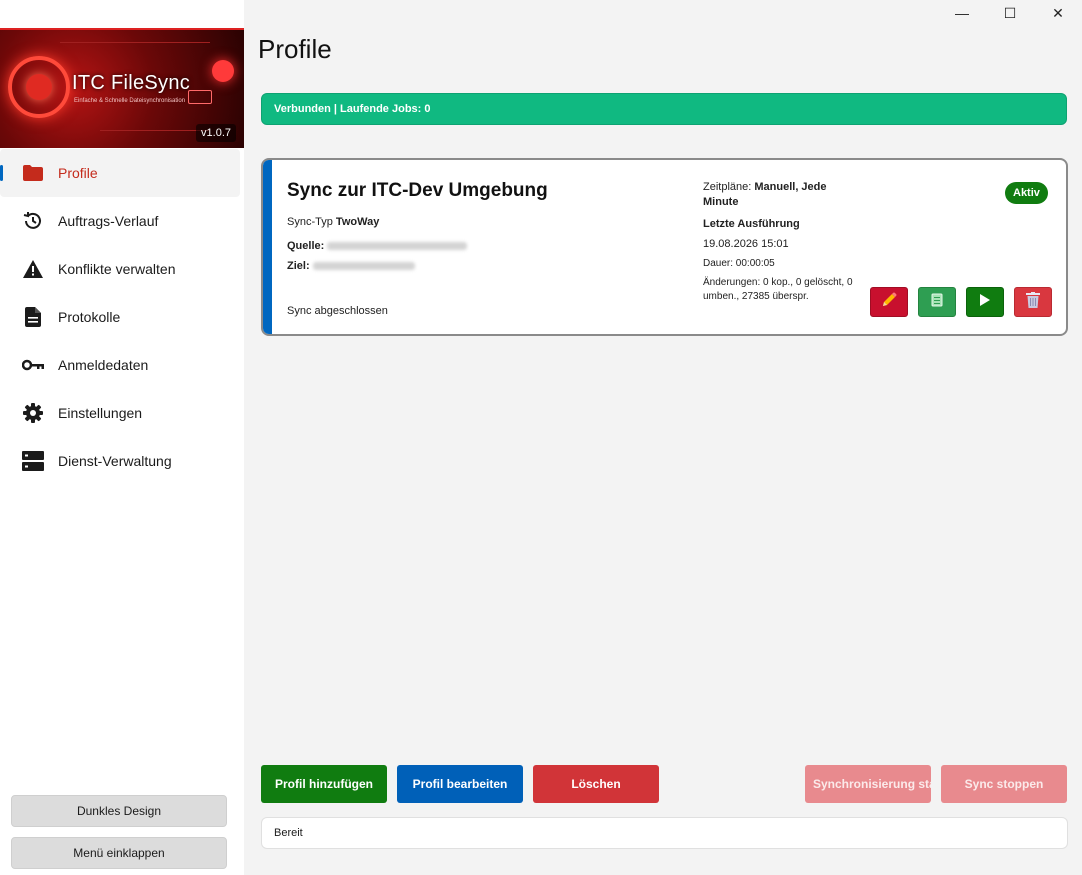 This screenshot has height=875, width=1082. I want to click on duration: Dauer: 00:00:05, so click(739, 263).